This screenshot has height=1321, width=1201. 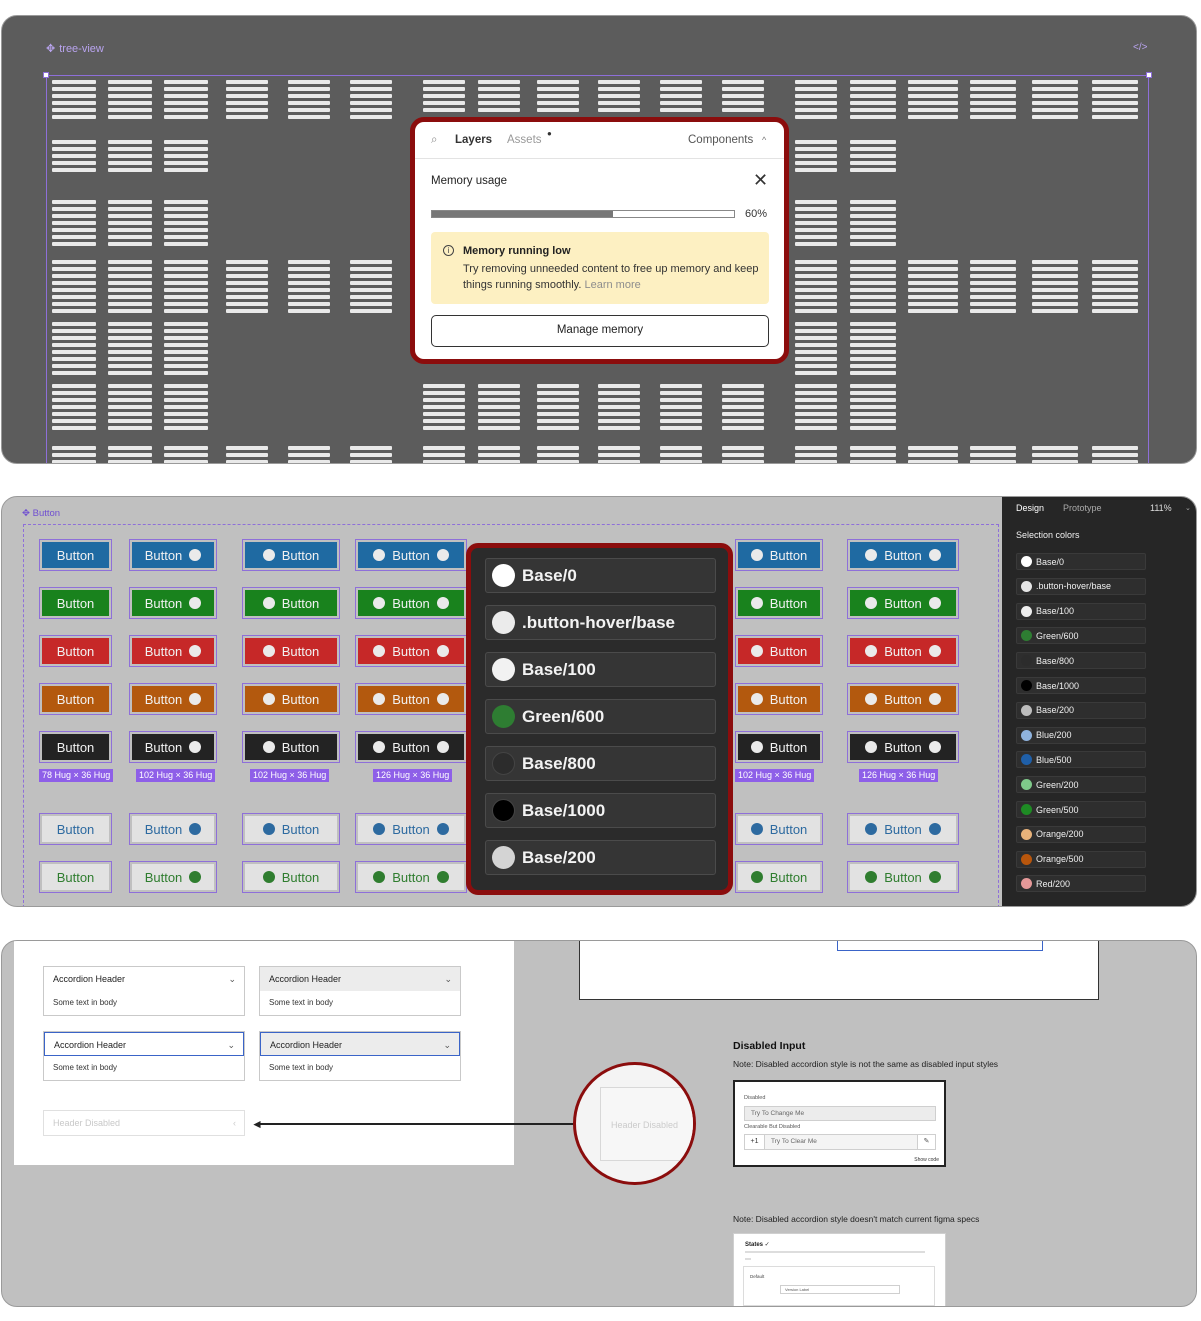 What do you see at coordinates (600, 716) in the screenshot?
I see `color-option: Green/600` at bounding box center [600, 716].